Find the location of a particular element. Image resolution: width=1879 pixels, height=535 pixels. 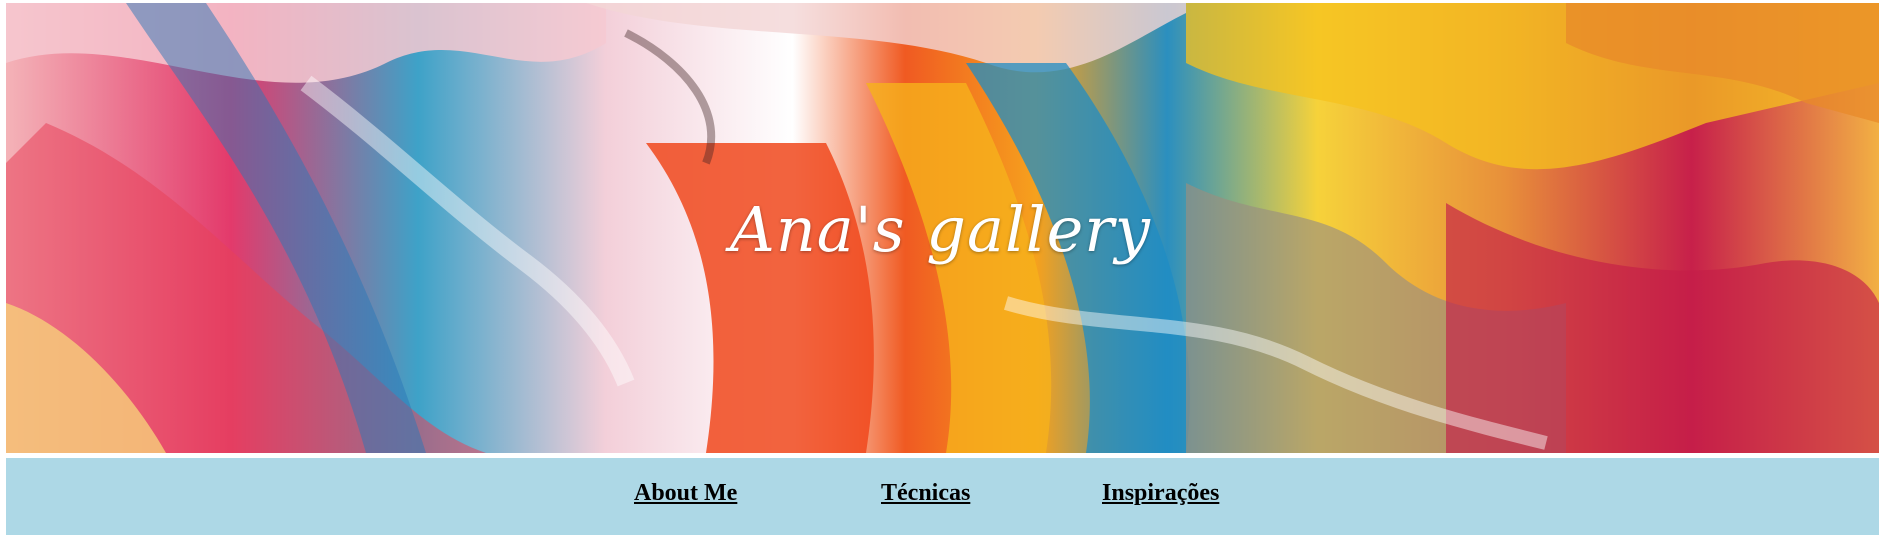

main-navigation: About Me Técnicas Inspirações is located at coordinates (942, 496).